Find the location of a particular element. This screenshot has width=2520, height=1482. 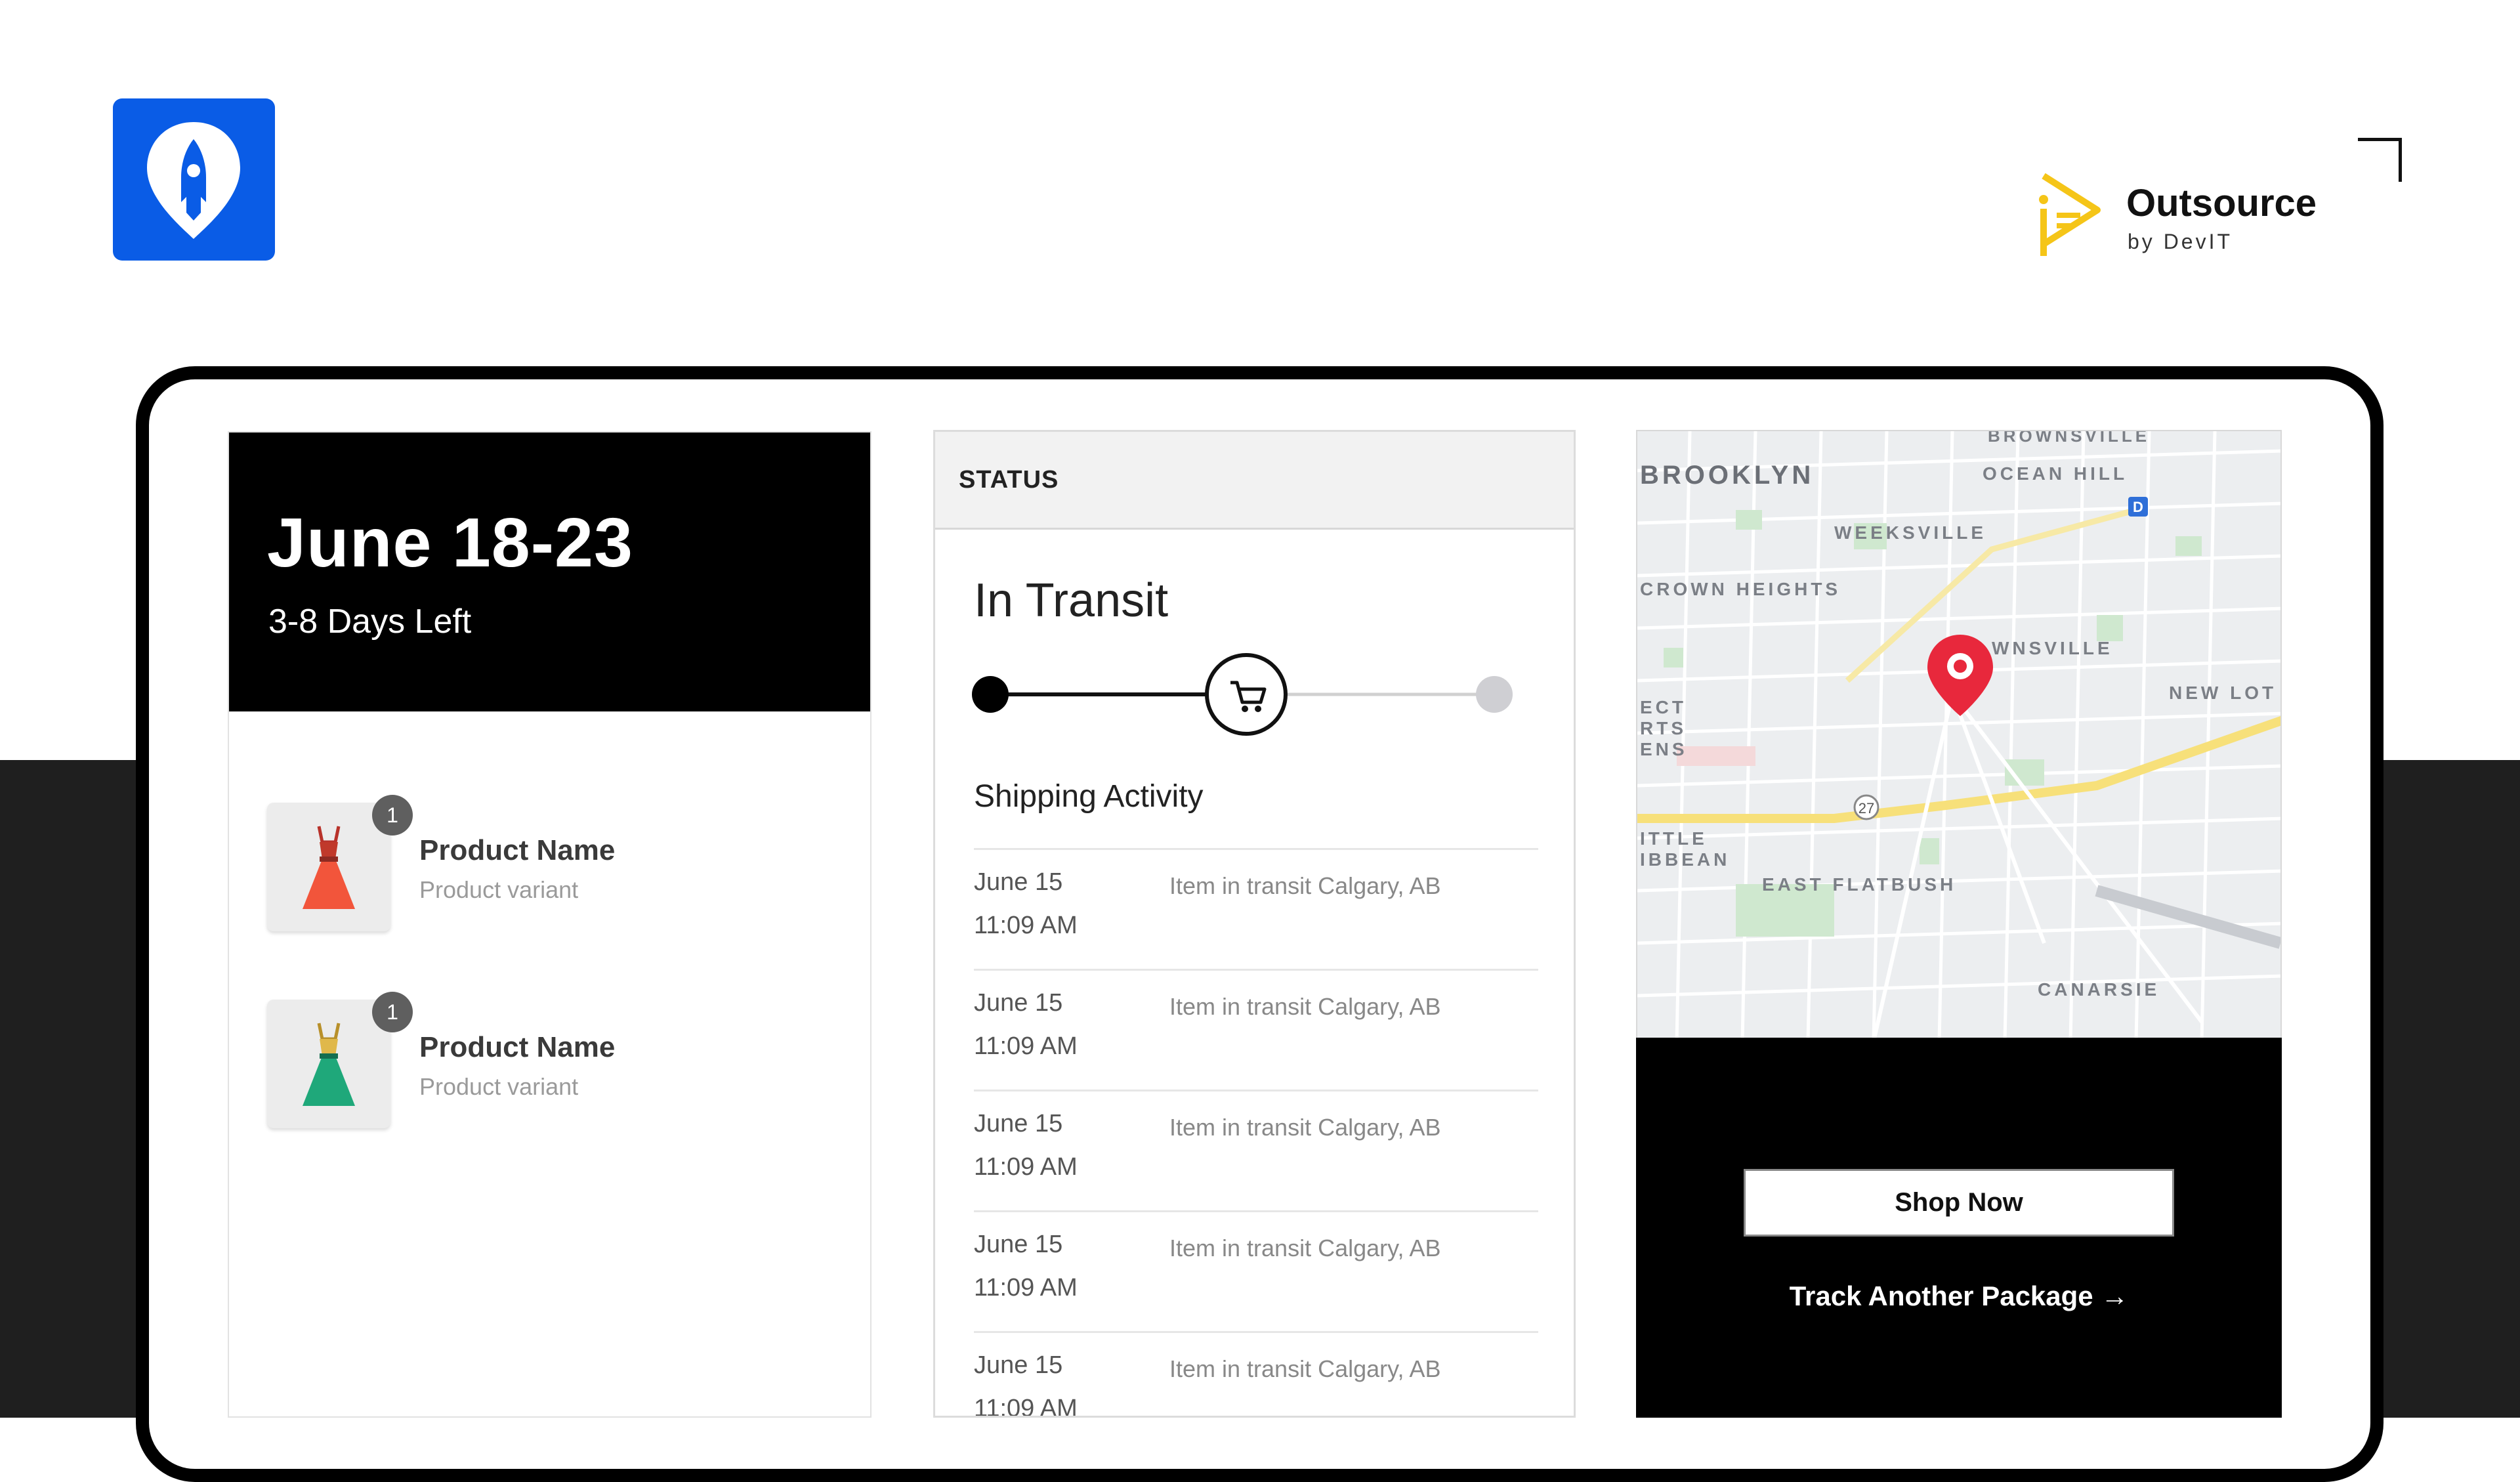

map-label: EAST FLATBUSH is located at coordinates (1859, 884).